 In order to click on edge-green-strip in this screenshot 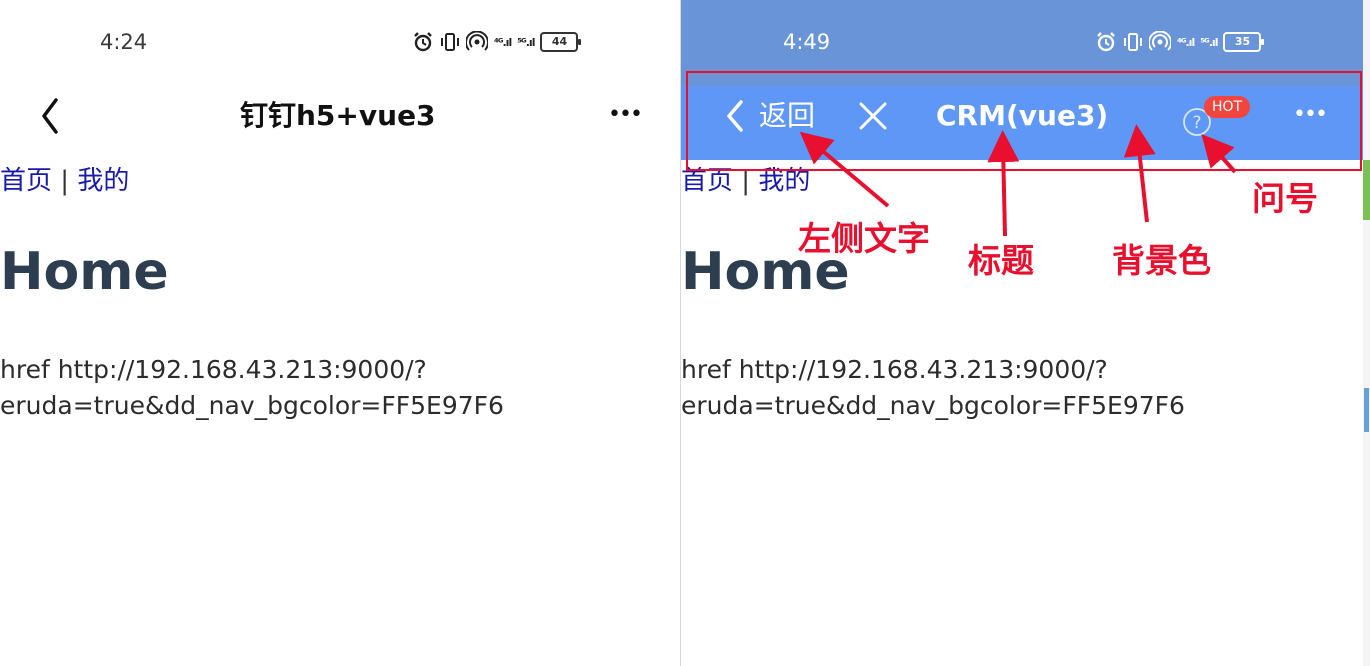, I will do `click(1366, 190)`.